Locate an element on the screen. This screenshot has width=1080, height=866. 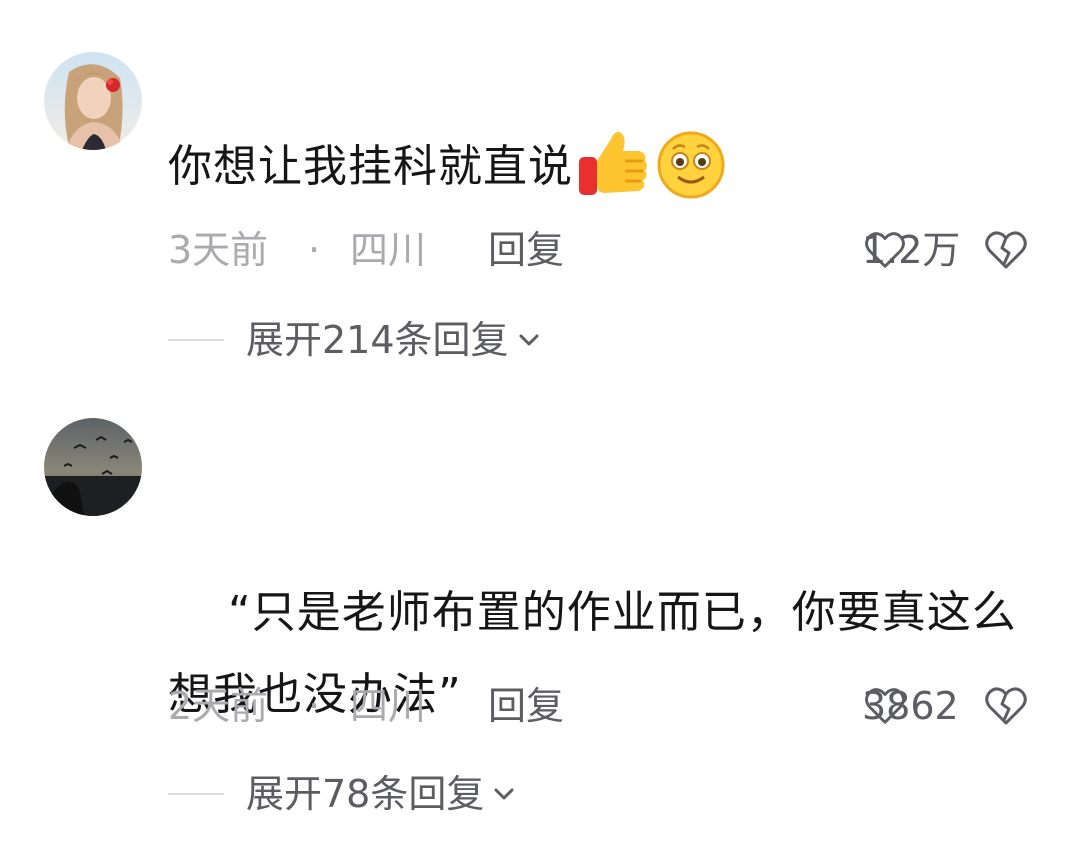
like-count: 3862 is located at coordinates (910, 706).